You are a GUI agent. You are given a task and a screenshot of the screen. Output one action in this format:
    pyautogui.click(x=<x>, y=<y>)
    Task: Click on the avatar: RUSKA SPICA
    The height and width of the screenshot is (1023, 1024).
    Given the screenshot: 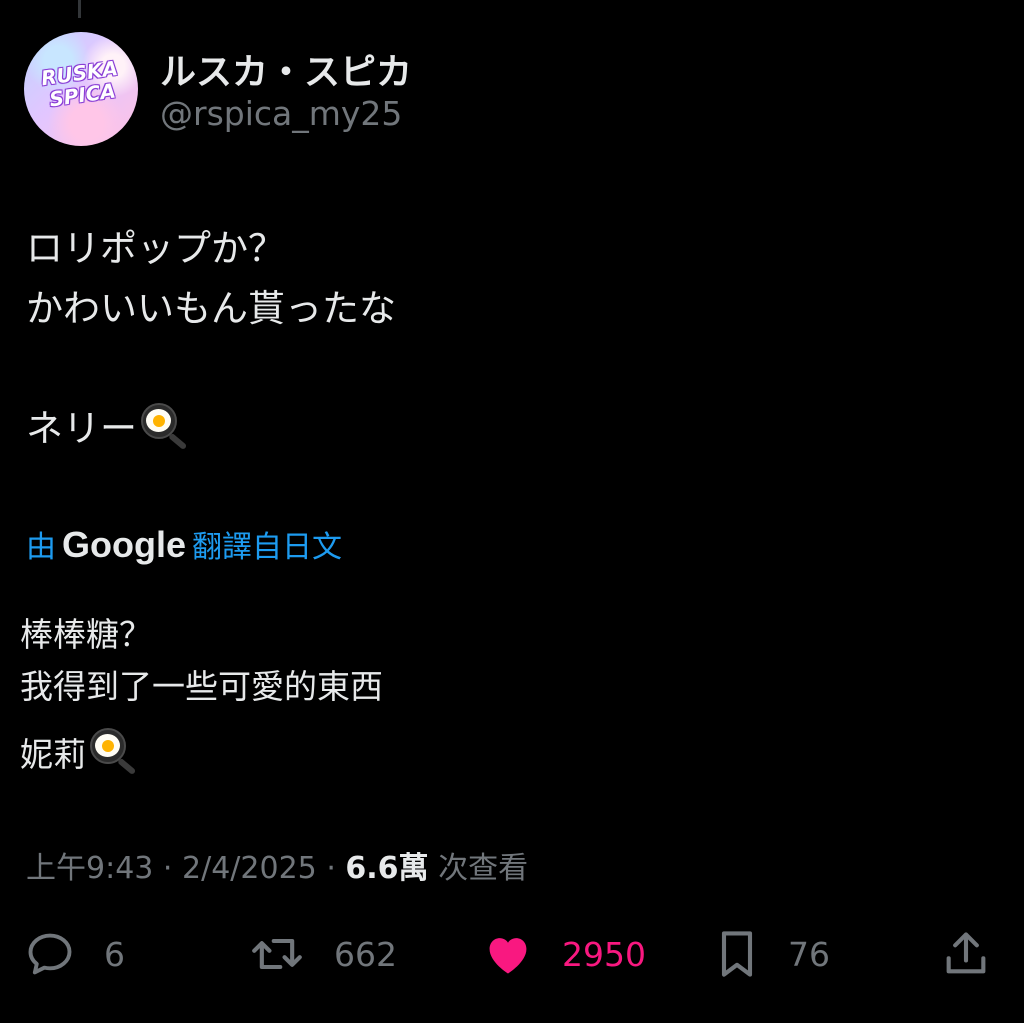 What is the action you would take?
    pyautogui.click(x=81, y=89)
    